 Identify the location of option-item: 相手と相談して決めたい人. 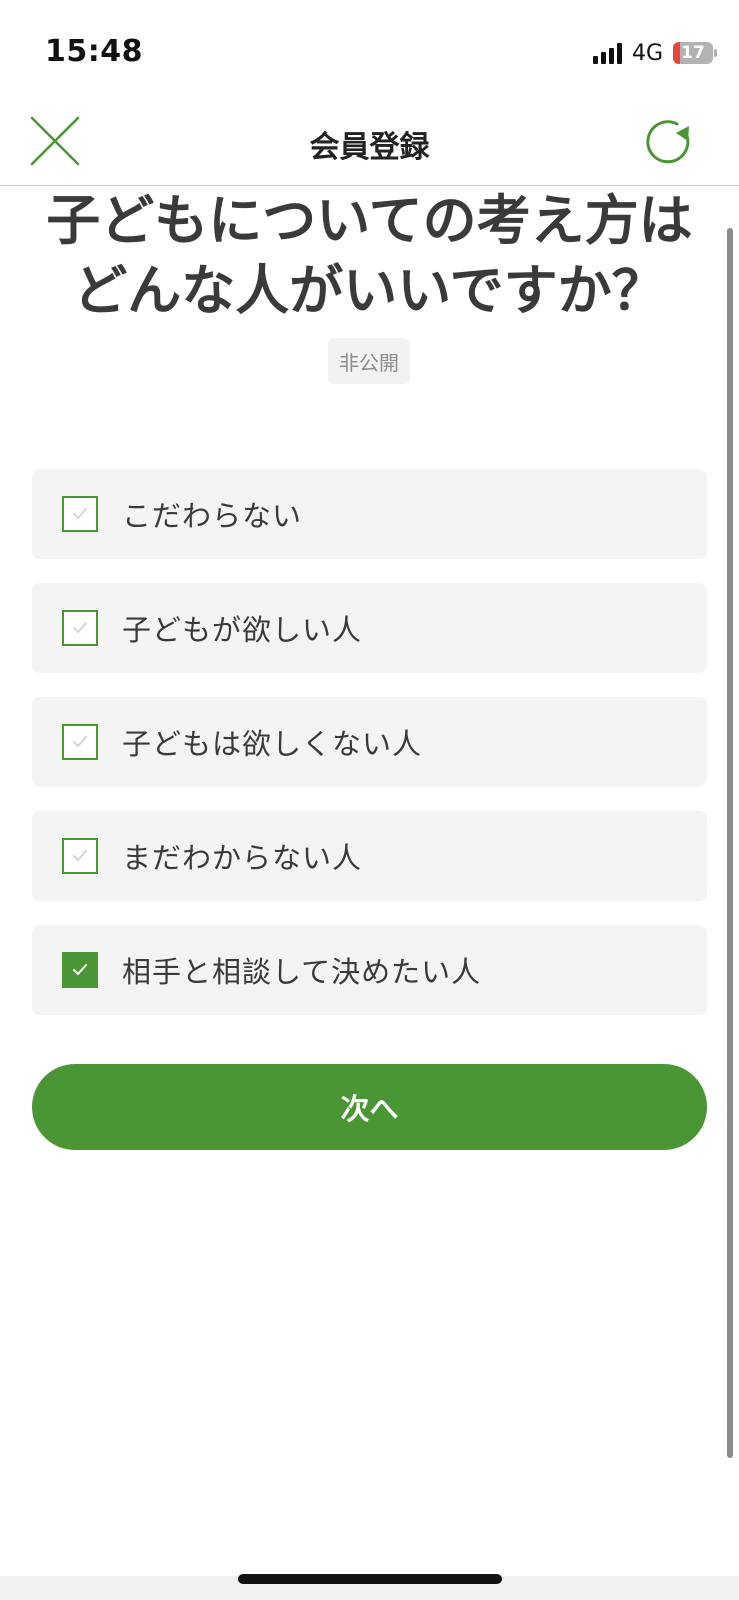
(369, 970).